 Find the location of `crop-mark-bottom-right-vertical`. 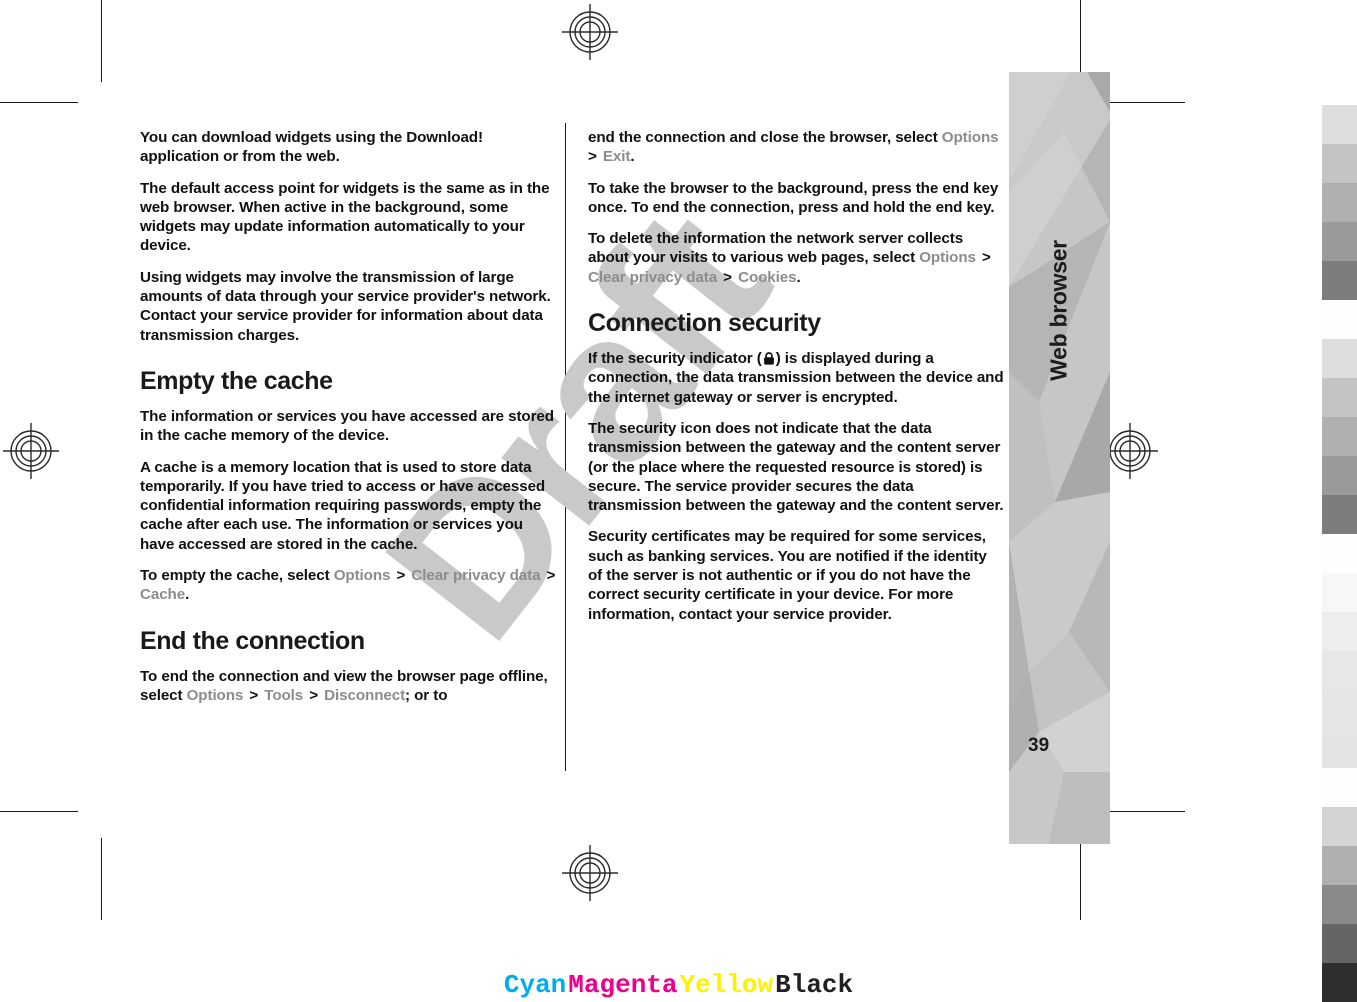

crop-mark-bottom-right-vertical is located at coordinates (1080, 879).